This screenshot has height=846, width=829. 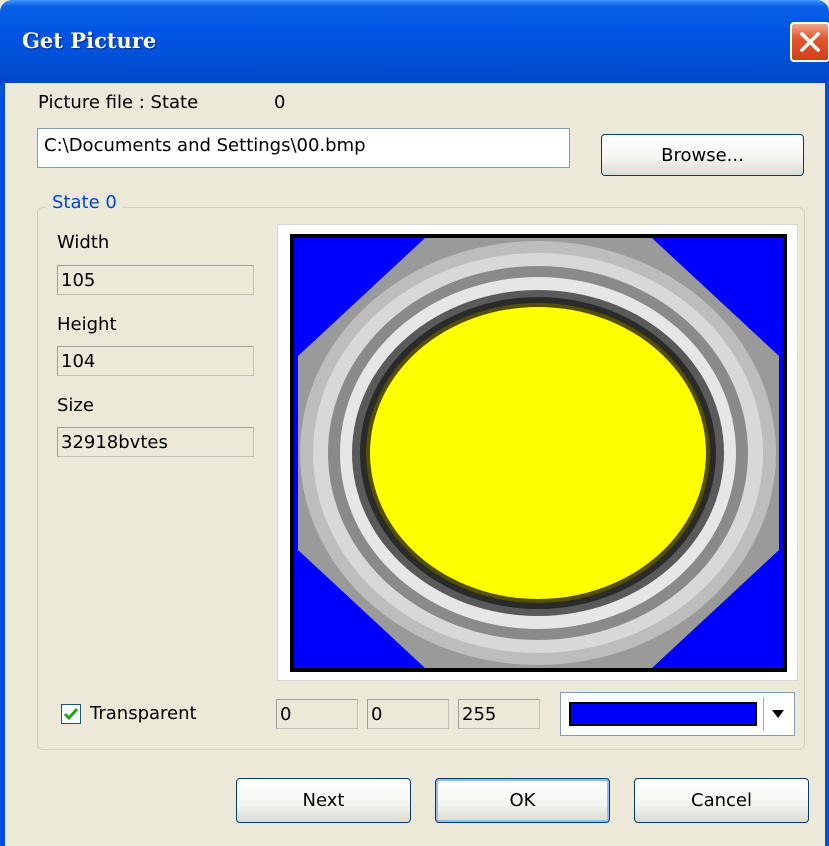 I want to click on transparent-checkbox, so click(x=71, y=714).